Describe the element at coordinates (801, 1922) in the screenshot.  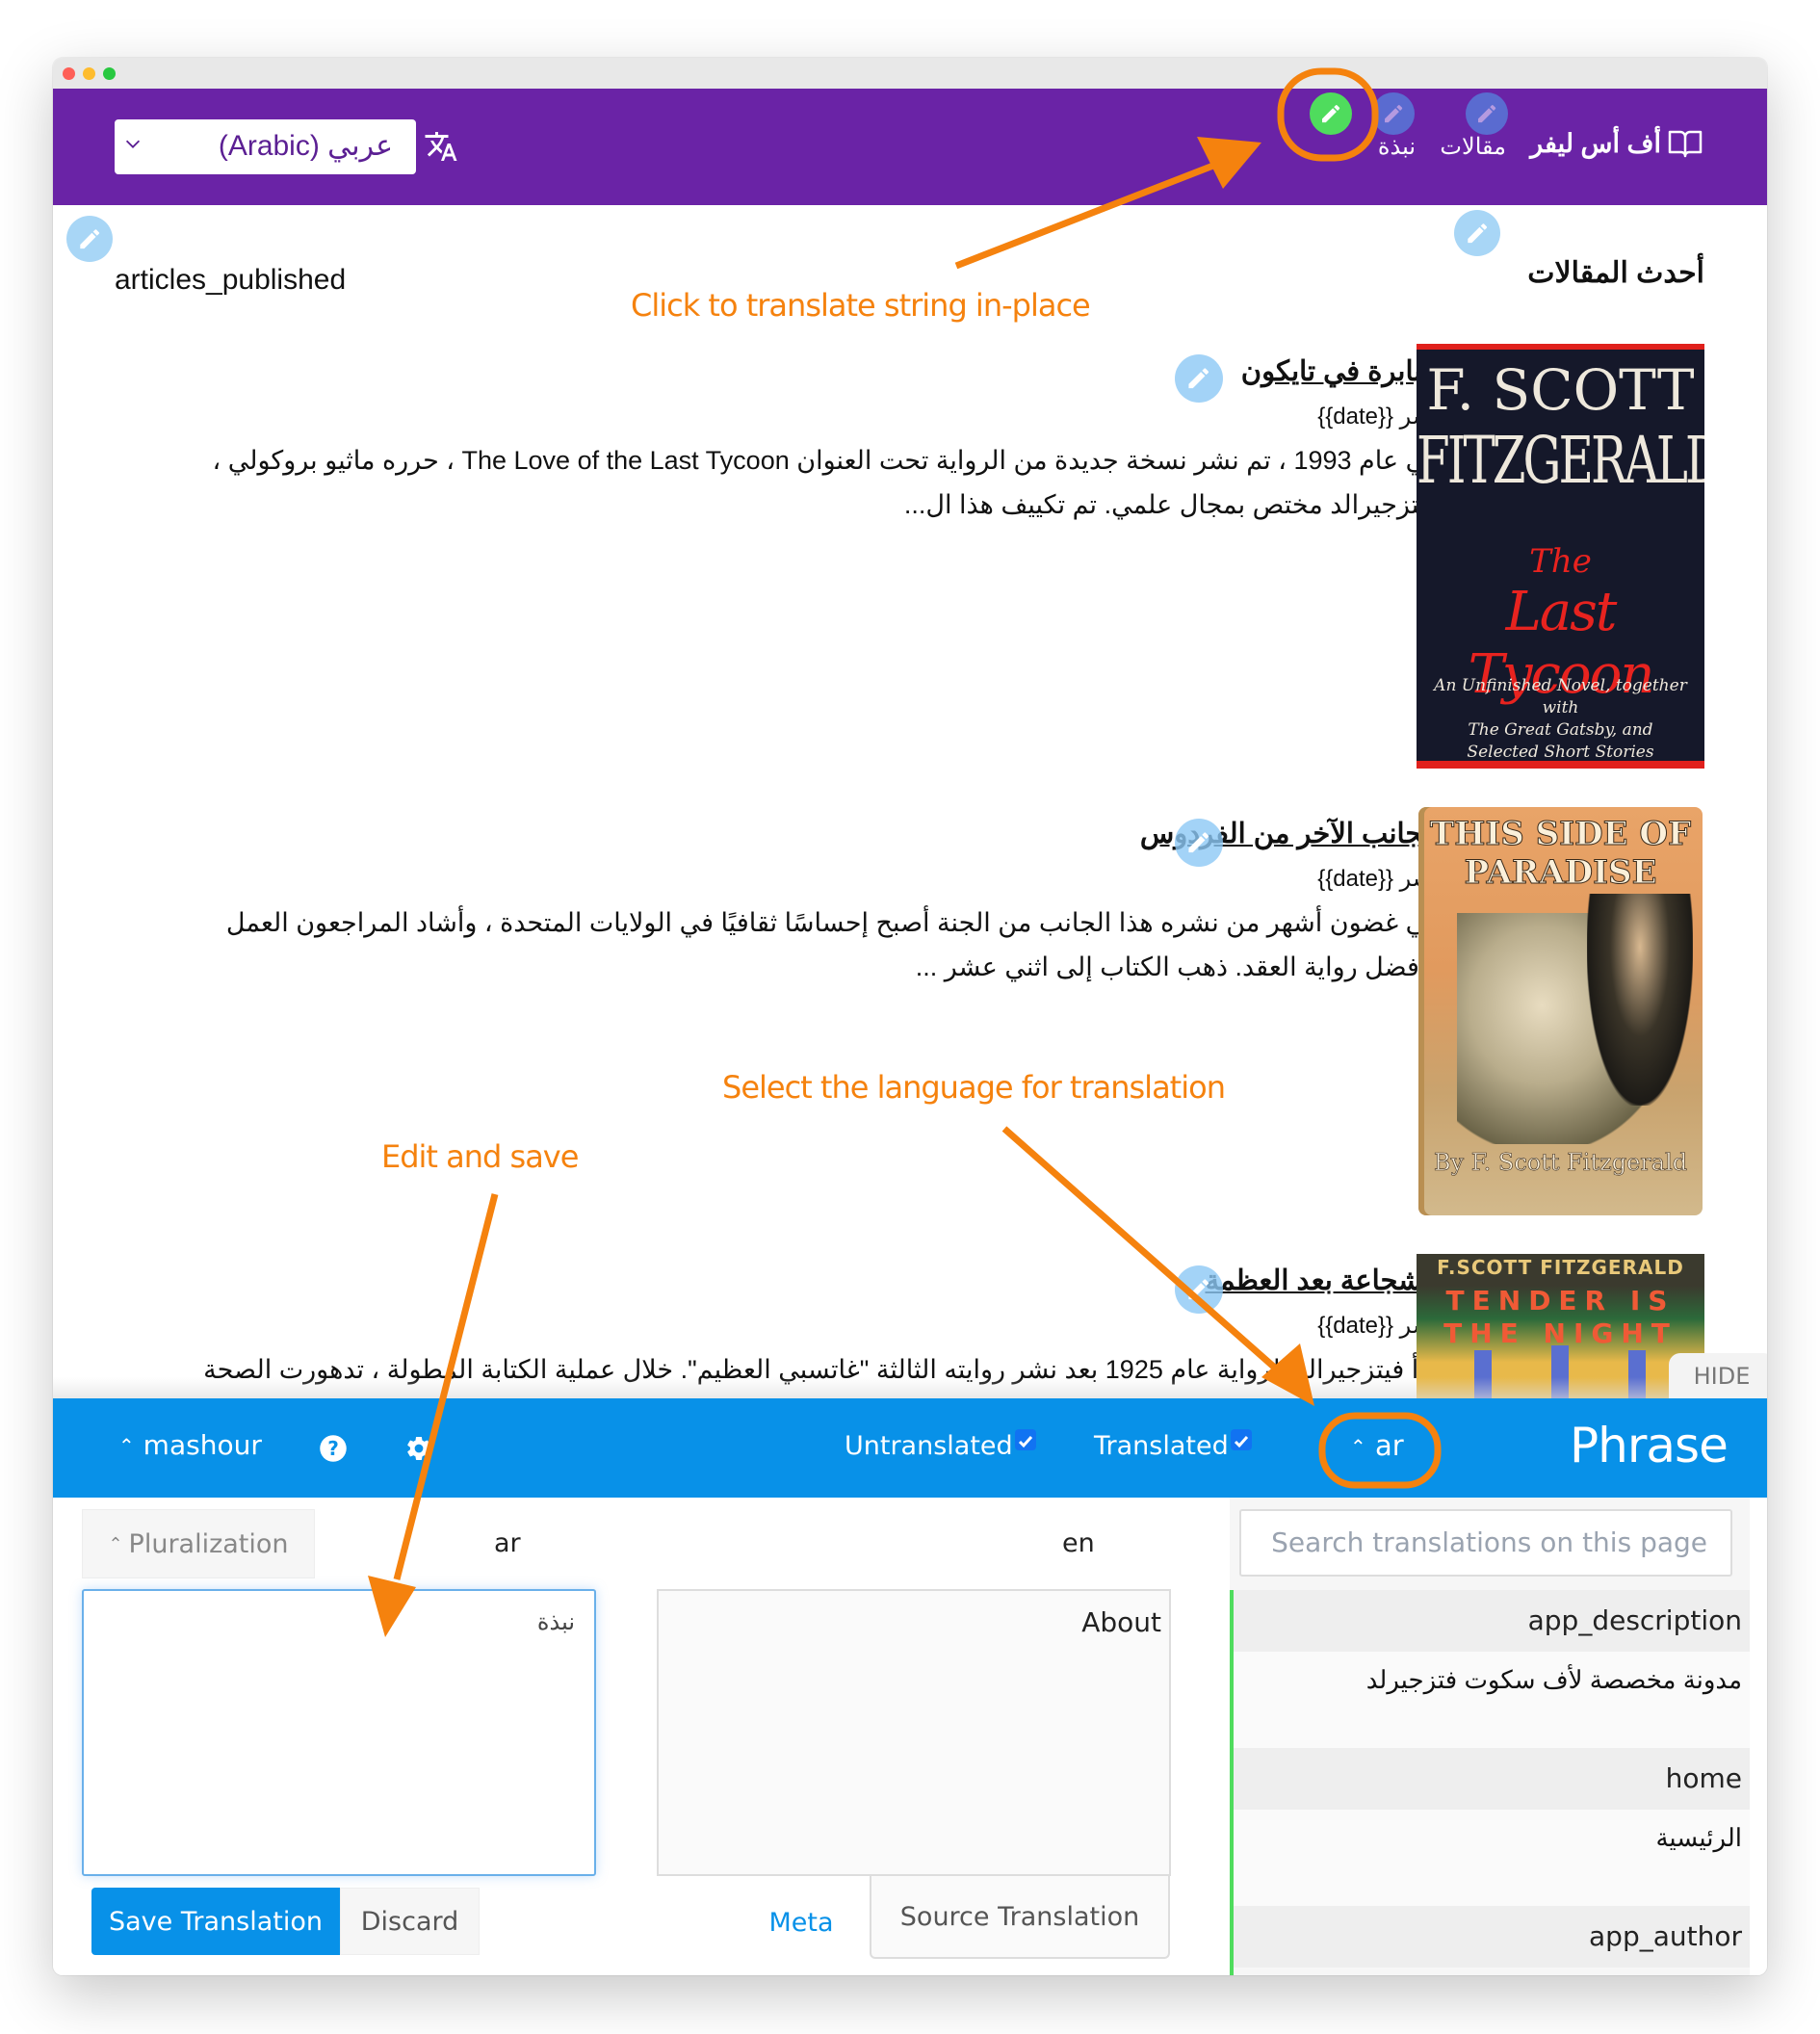
I see `tab-meta: Meta` at that location.